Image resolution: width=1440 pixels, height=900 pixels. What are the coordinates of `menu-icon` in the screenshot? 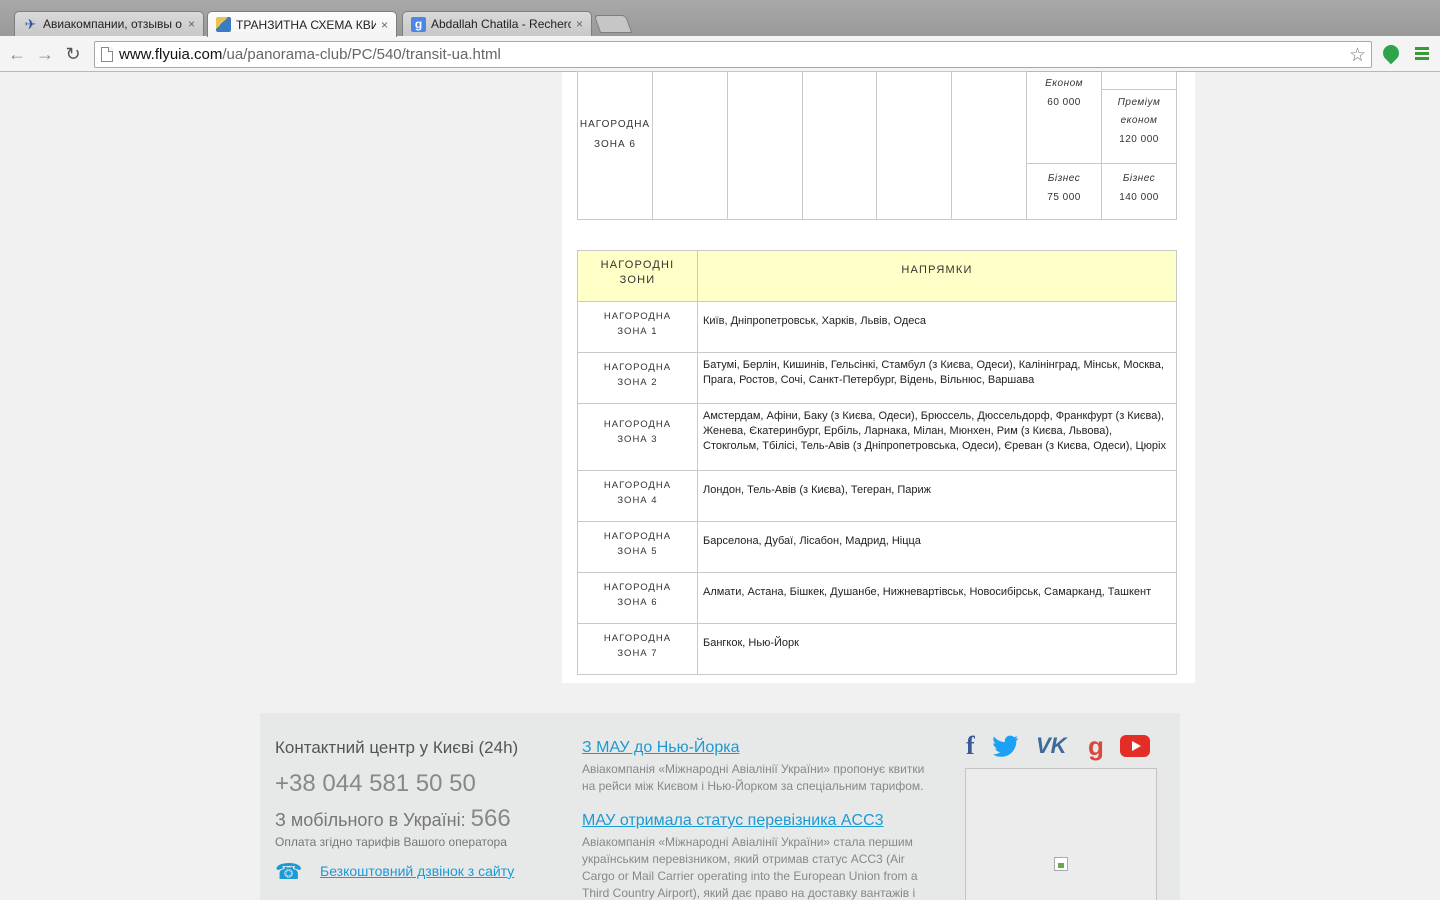 It's located at (1422, 53).